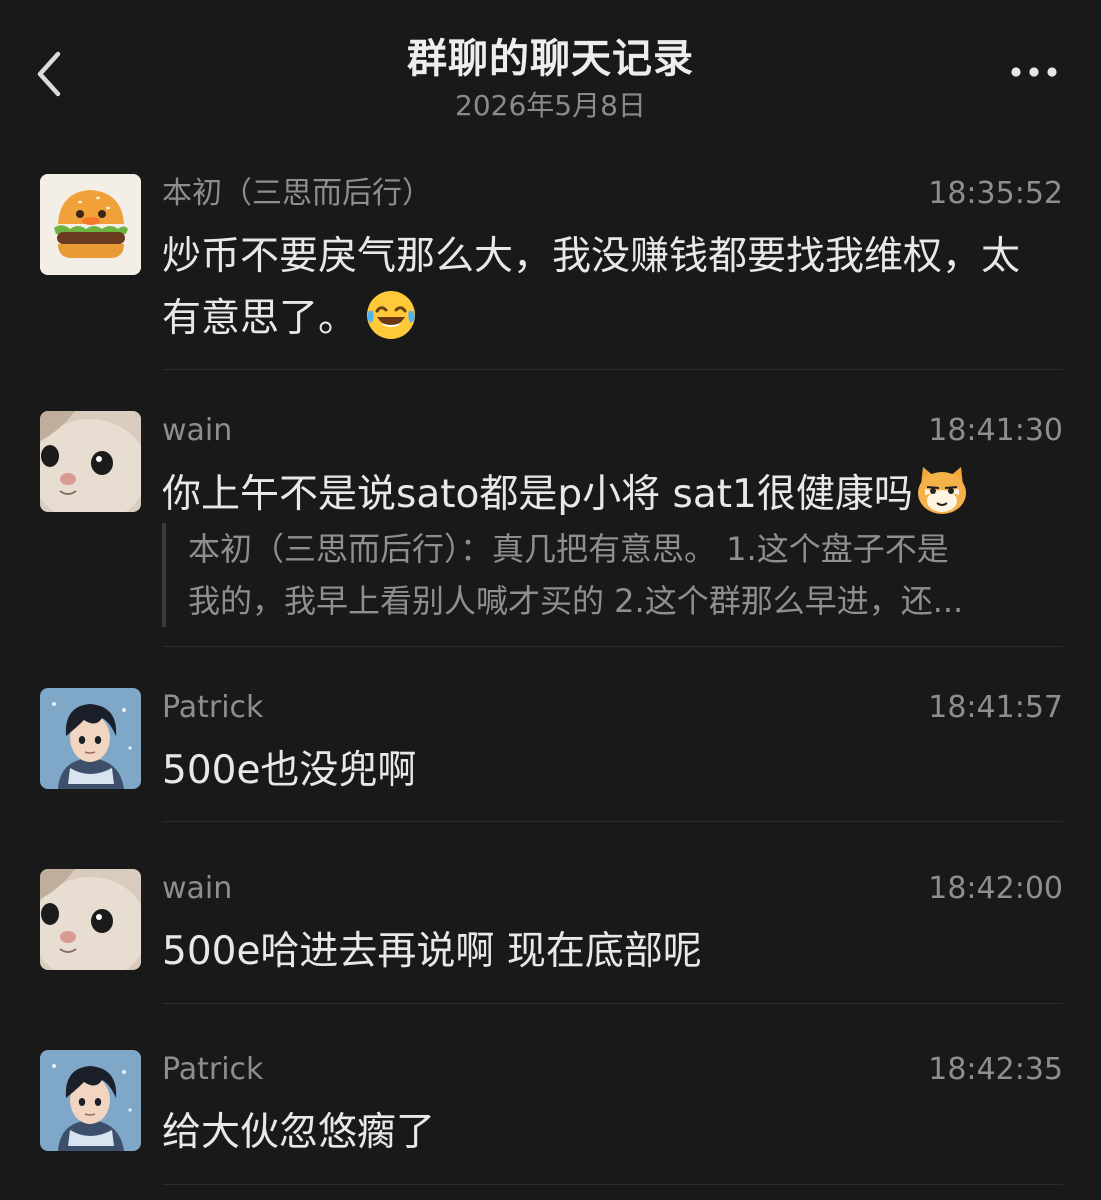  What do you see at coordinates (299, 1132) in the screenshot?
I see `message-text: 给大伙忽悠瘸了` at bounding box center [299, 1132].